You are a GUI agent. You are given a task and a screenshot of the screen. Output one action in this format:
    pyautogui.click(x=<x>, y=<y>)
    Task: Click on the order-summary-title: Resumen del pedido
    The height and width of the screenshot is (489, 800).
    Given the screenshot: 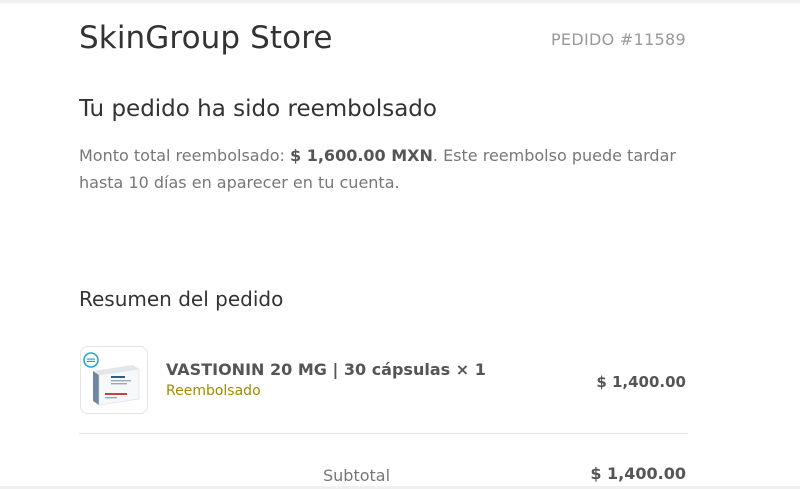 What is the action you would take?
    pyautogui.click(x=181, y=299)
    